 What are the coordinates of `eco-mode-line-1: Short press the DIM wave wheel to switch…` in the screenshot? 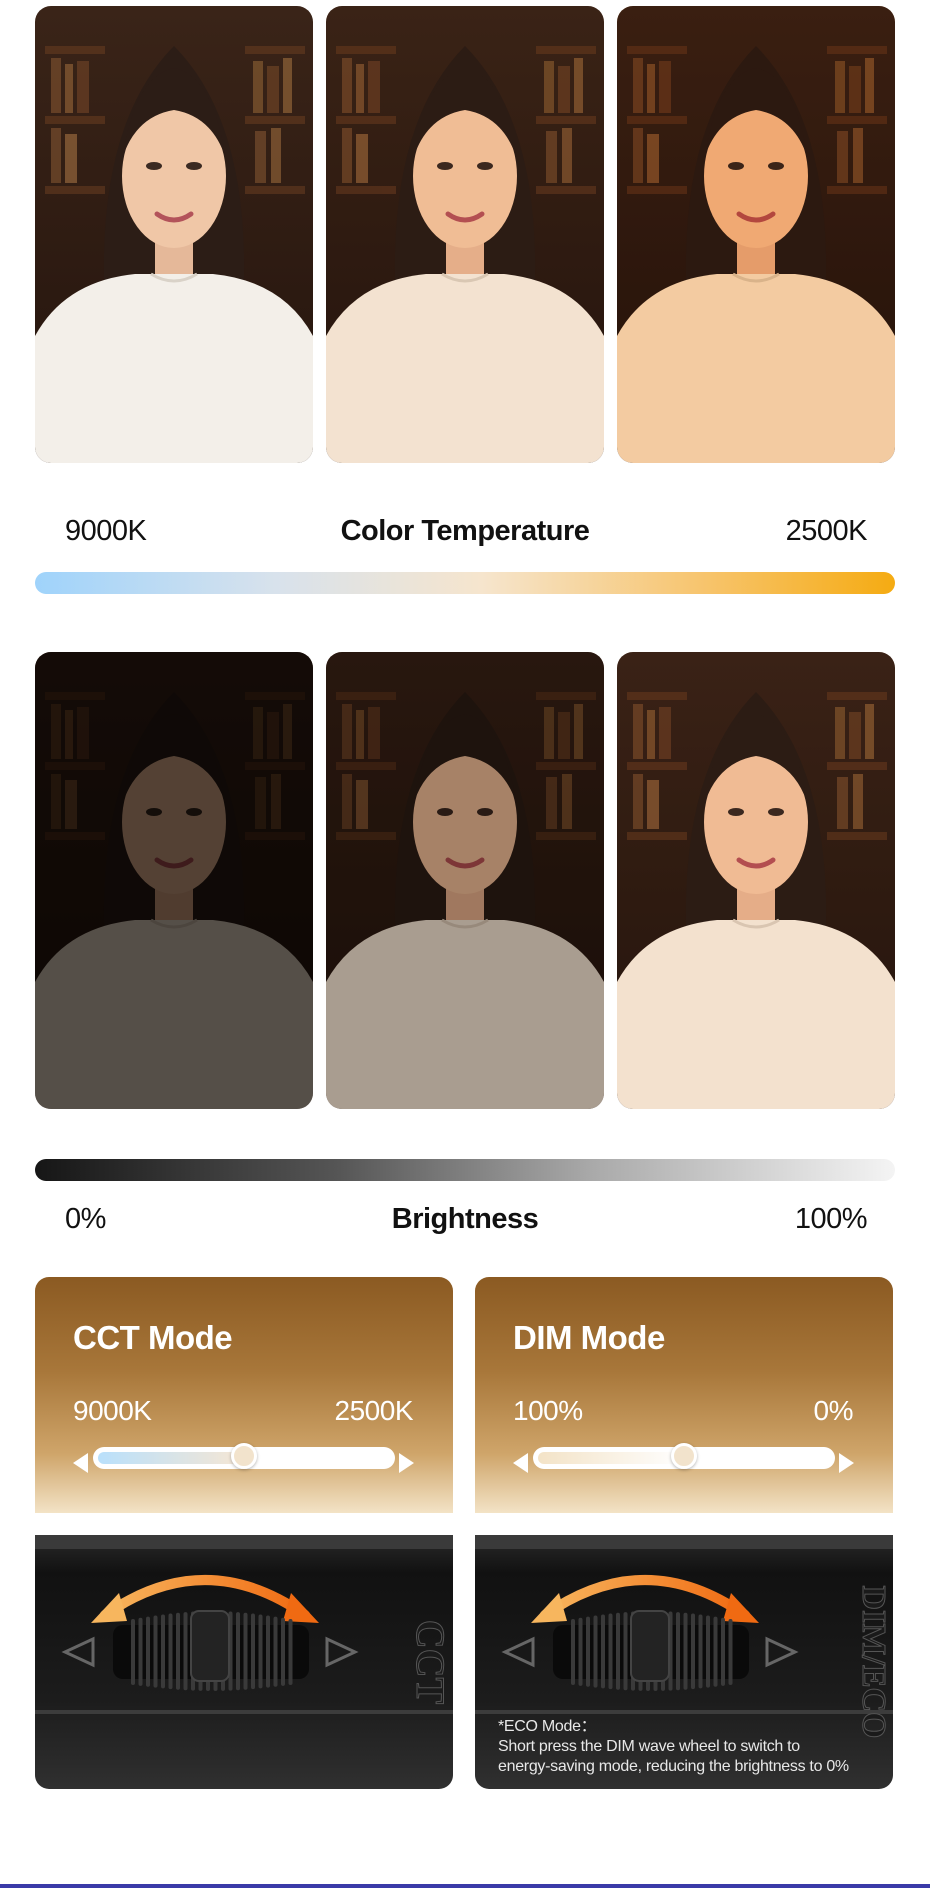 It's located at (649, 1746).